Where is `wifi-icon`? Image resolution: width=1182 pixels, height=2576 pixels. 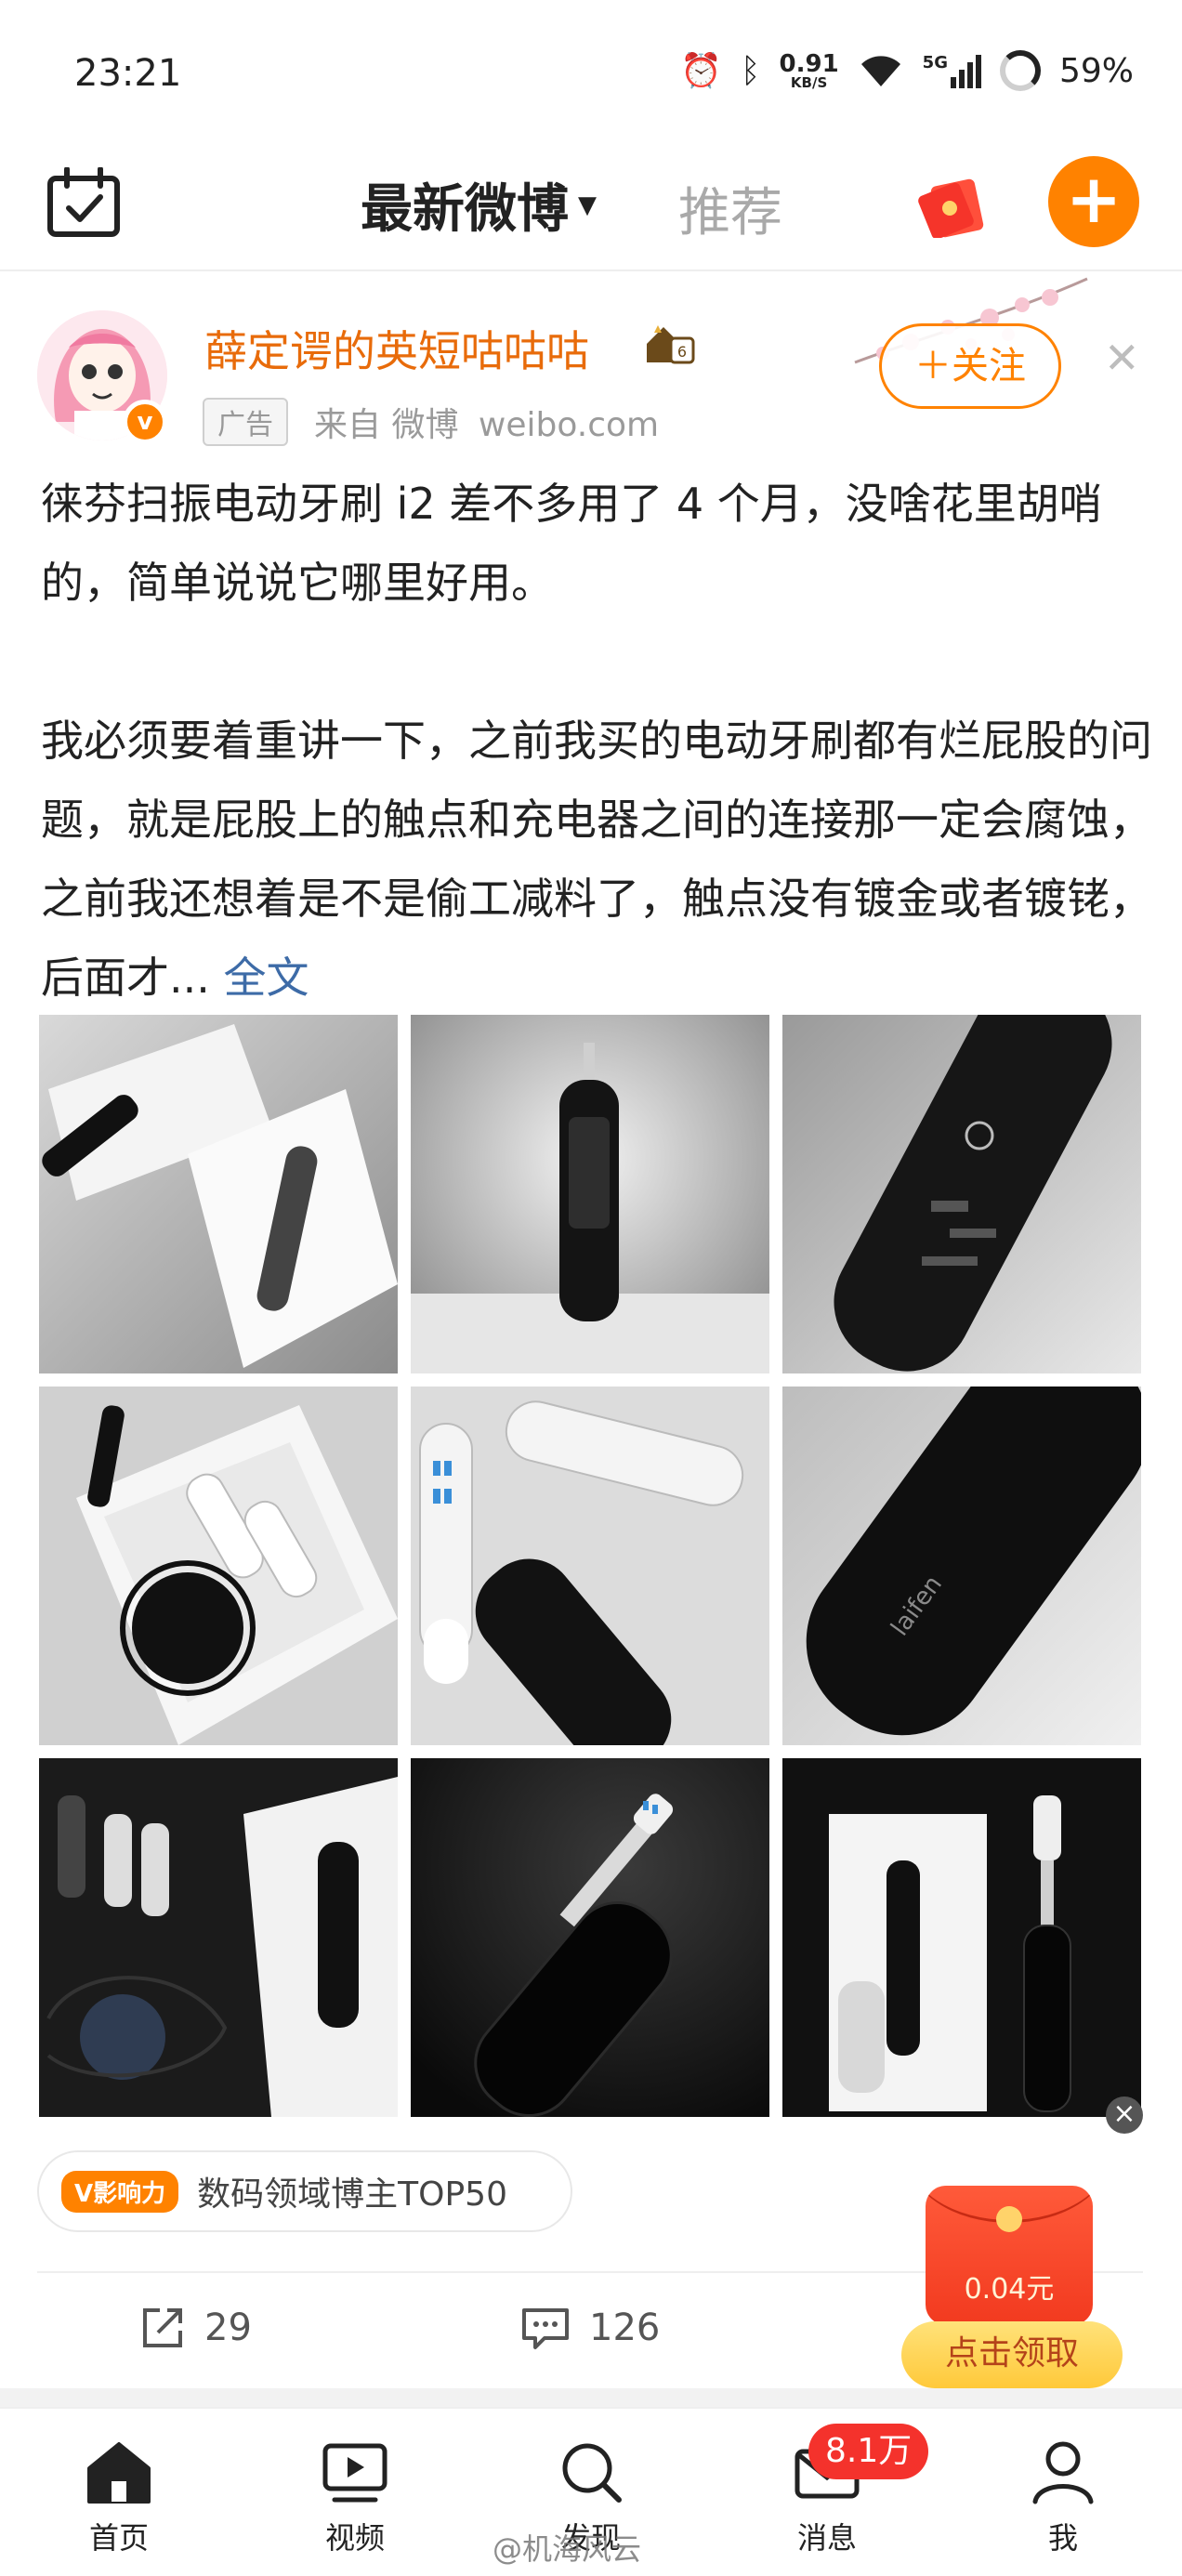 wifi-icon is located at coordinates (880, 71).